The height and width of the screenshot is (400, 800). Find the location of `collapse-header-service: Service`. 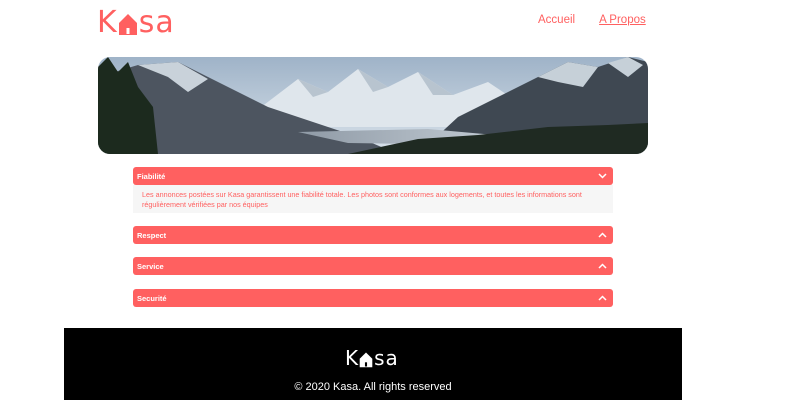

collapse-header-service: Service is located at coordinates (373, 266).